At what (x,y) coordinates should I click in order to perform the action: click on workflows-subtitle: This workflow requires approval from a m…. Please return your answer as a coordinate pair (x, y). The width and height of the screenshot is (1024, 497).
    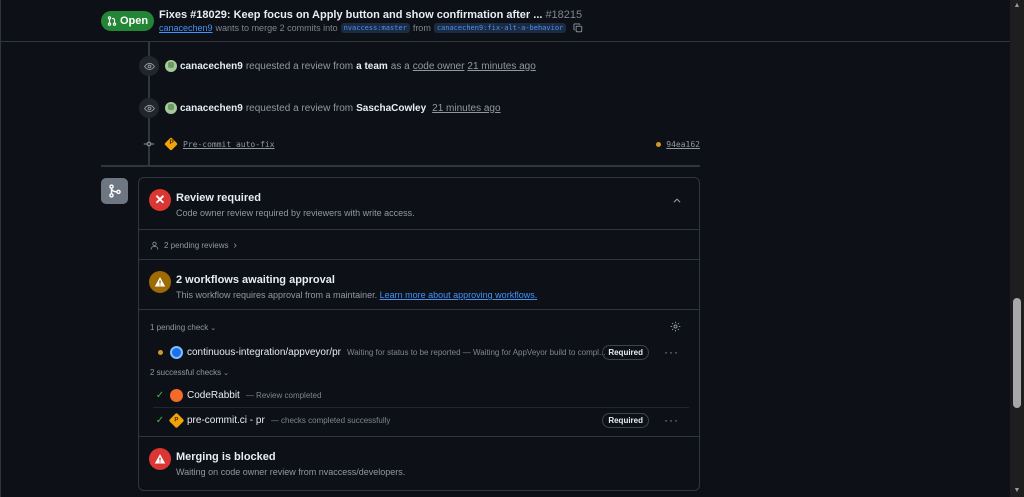
    Looking at the image, I should click on (356, 295).